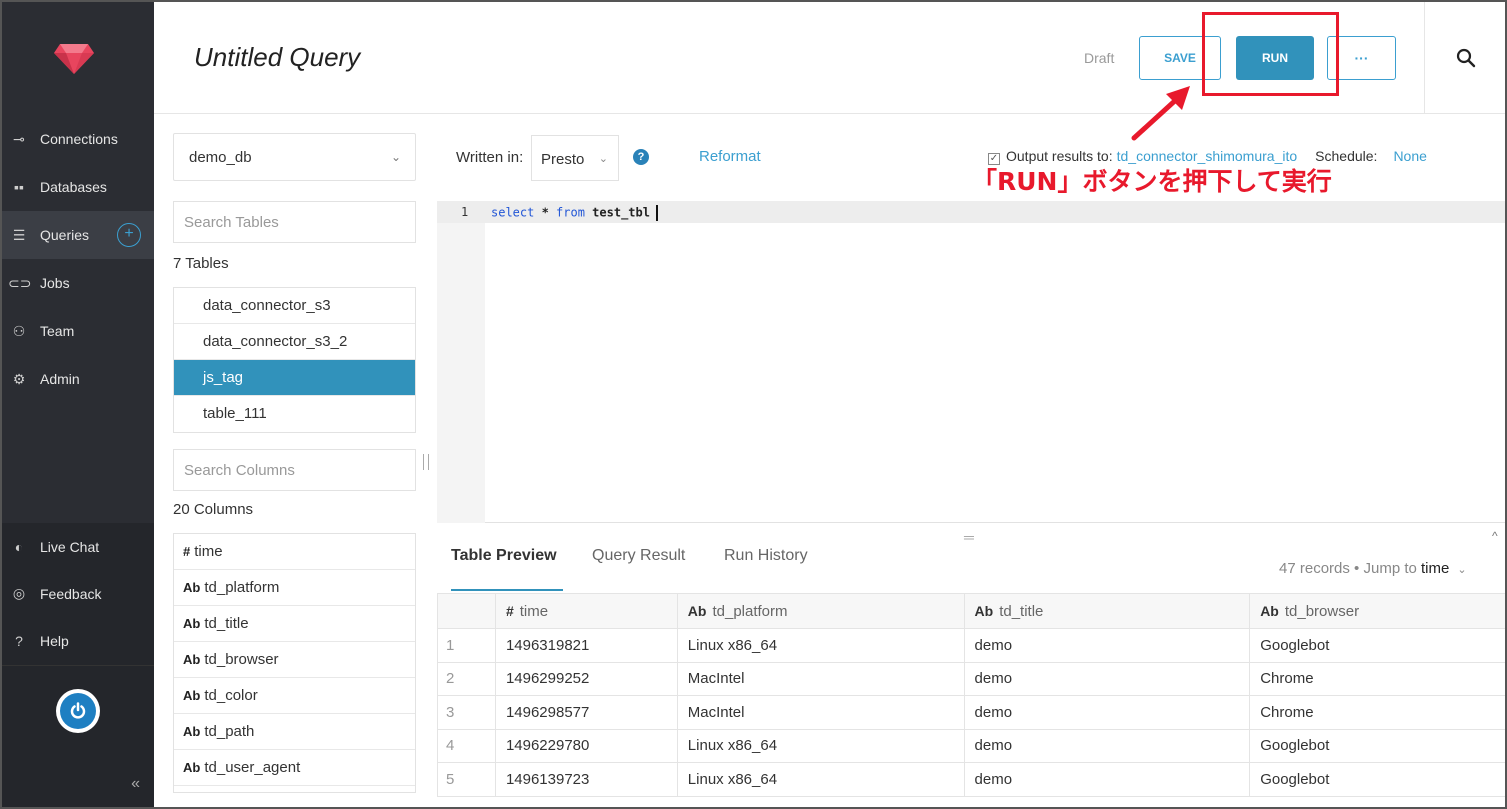  I want to click on column-header: # time, so click(586, 611).